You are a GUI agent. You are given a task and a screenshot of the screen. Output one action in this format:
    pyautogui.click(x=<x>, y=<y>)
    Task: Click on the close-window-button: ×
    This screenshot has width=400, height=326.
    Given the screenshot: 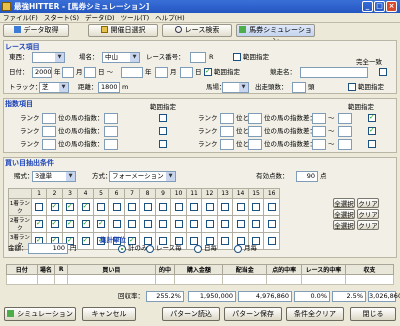 What is the action you would take?
    pyautogui.click(x=391, y=6)
    